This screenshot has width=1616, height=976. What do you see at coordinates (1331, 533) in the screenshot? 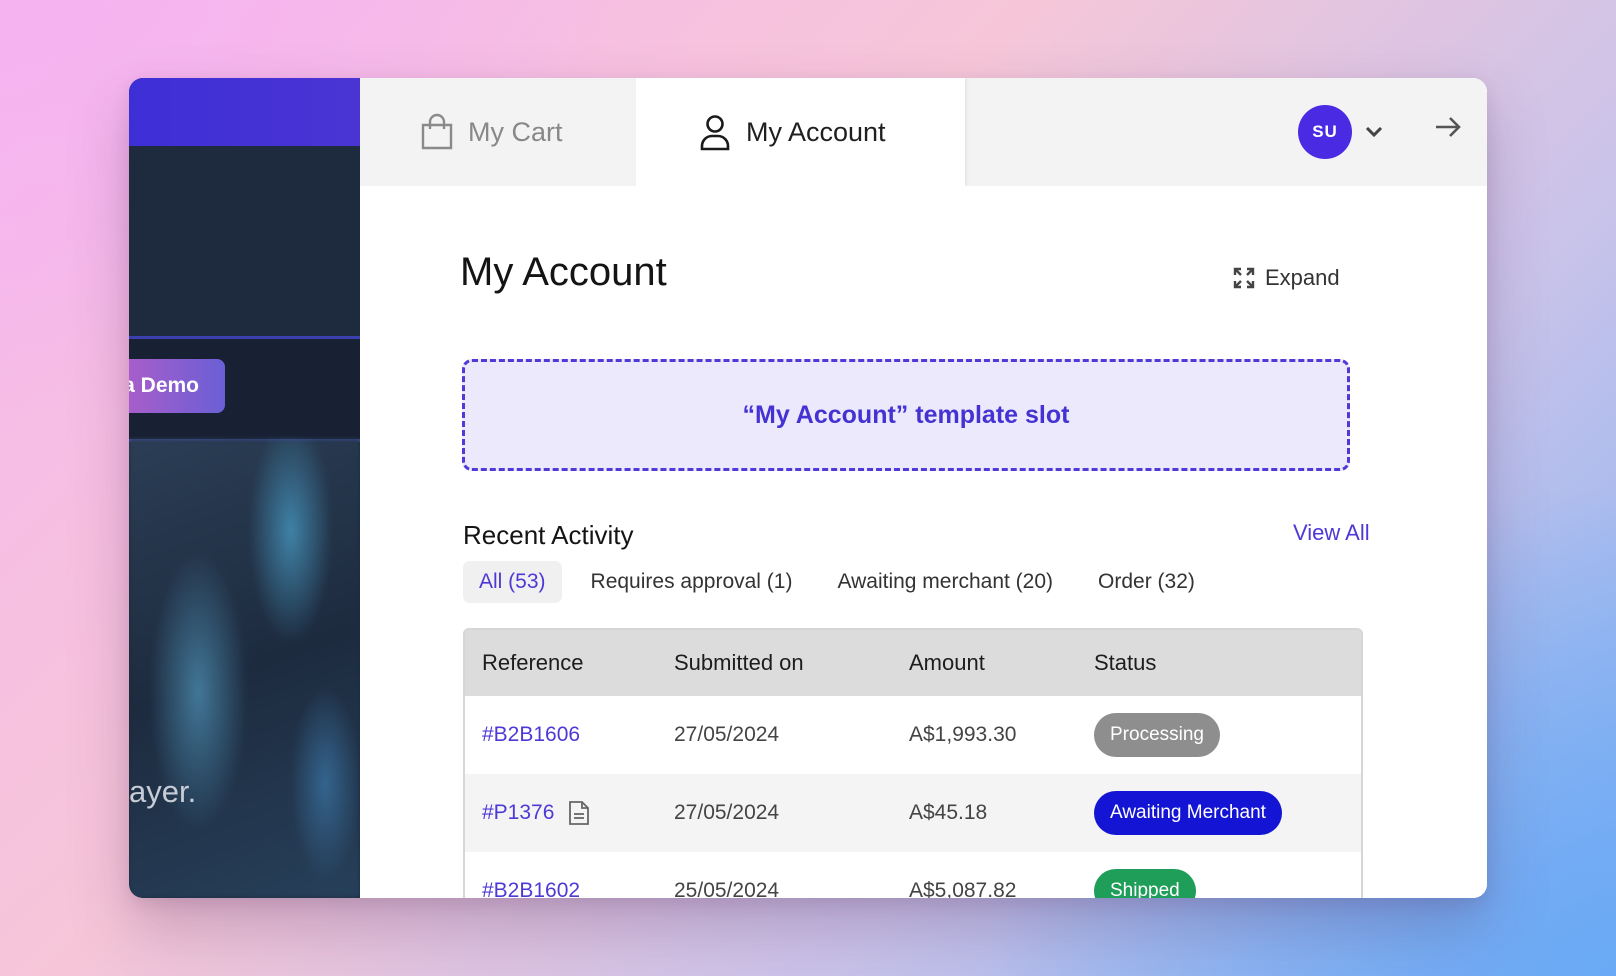
I see `view-all-link: View All` at bounding box center [1331, 533].